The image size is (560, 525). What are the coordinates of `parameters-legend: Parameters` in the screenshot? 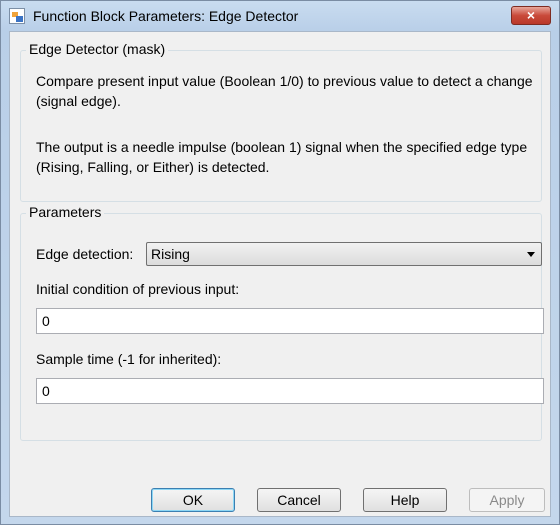 It's located at (65, 212).